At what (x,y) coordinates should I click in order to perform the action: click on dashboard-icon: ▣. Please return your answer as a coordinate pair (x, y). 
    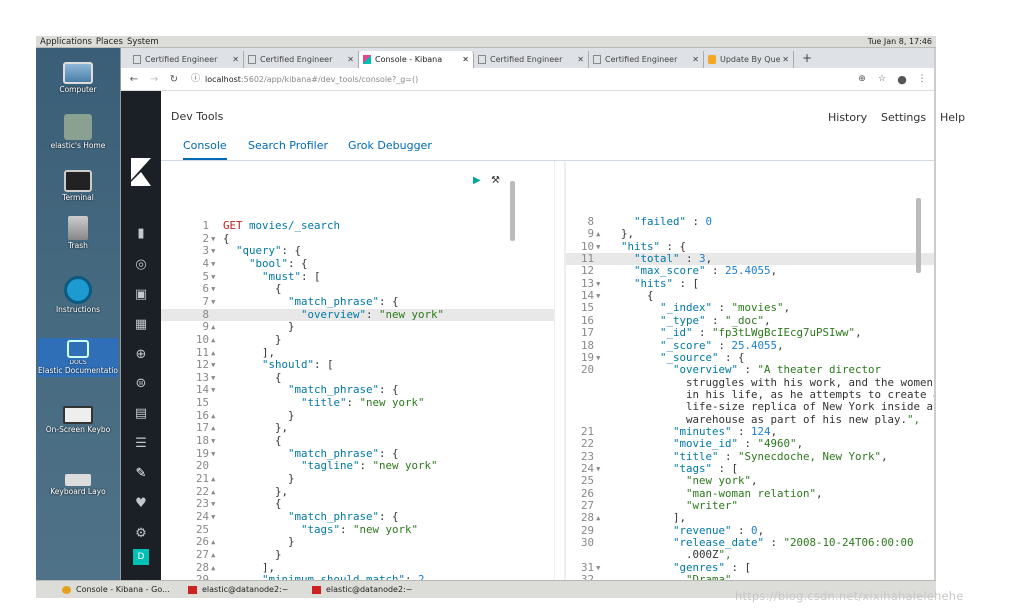
    Looking at the image, I should click on (141, 295).